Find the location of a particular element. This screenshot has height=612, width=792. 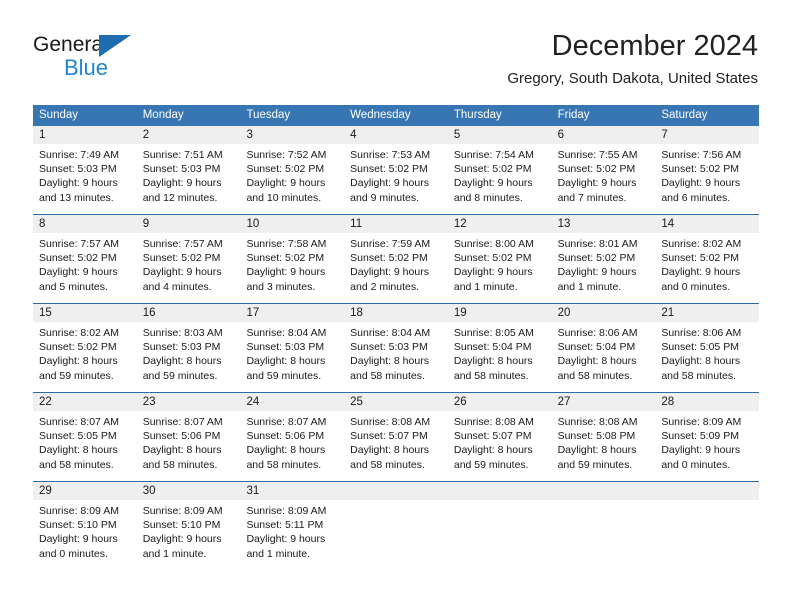

daylight-text-line2: and 2 minutes. is located at coordinates (385, 286).